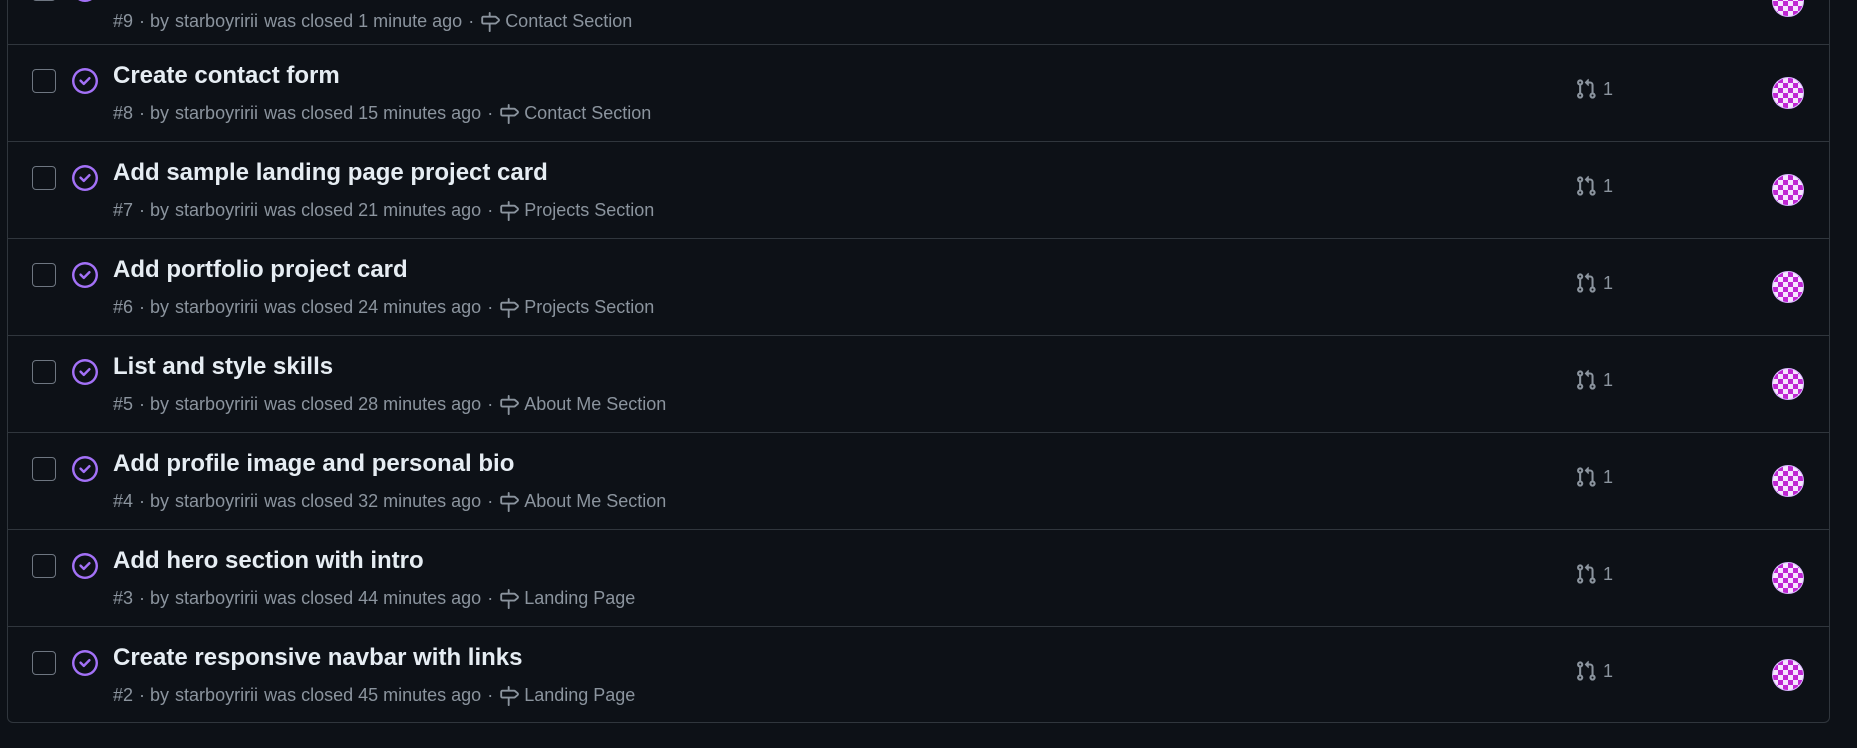 This screenshot has height=748, width=1857. What do you see at coordinates (580, 695) in the screenshot?
I see `milestone-label: Landing Page` at bounding box center [580, 695].